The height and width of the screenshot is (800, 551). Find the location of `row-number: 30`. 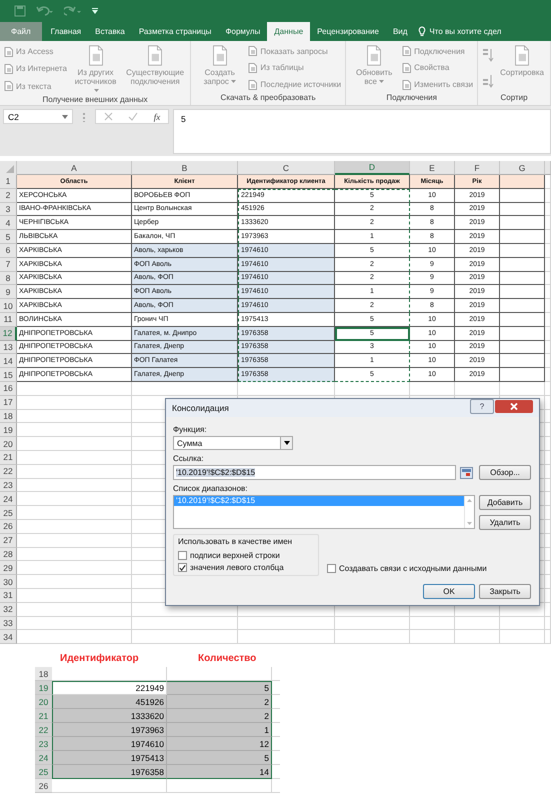

row-number: 30 is located at coordinates (8, 582).